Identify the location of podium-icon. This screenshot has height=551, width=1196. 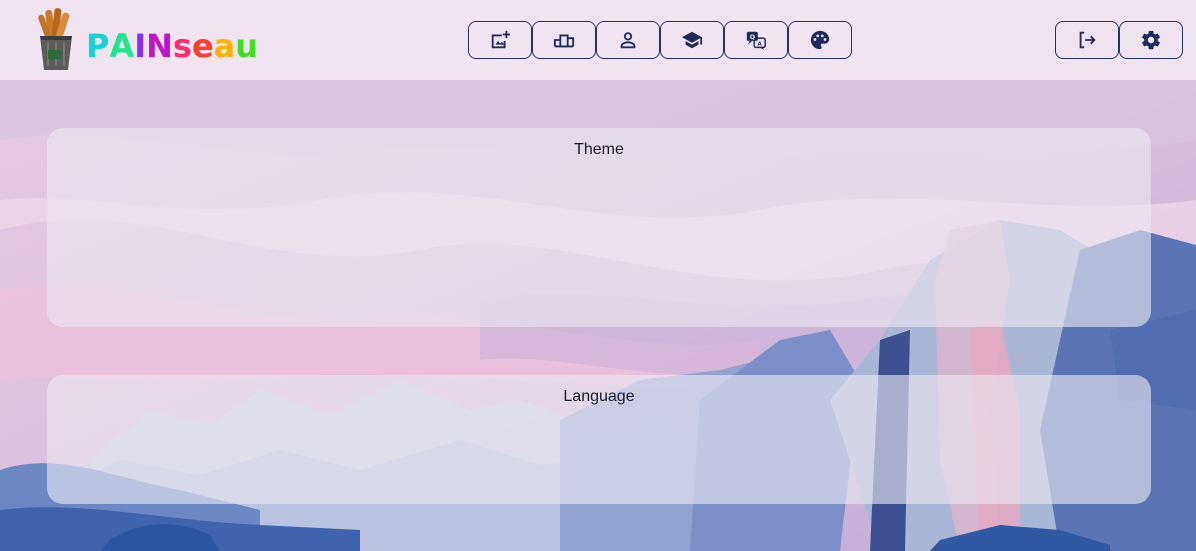
(564, 41).